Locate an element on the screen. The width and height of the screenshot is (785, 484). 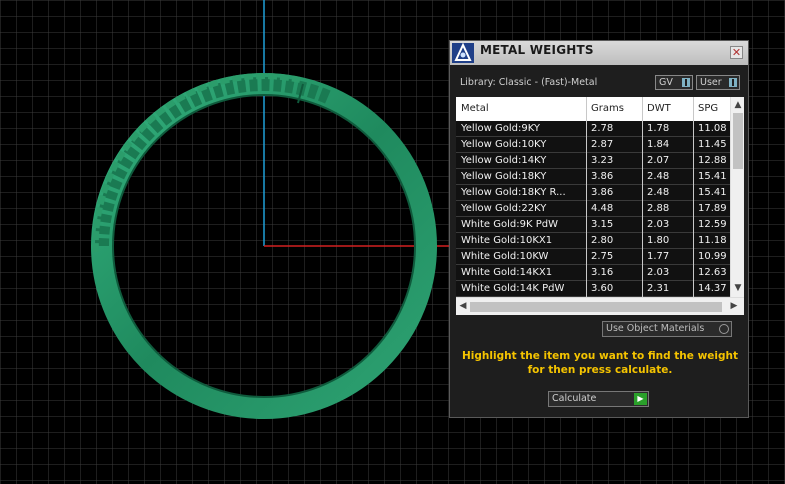
close-icon: ✕ is located at coordinates (736, 52).